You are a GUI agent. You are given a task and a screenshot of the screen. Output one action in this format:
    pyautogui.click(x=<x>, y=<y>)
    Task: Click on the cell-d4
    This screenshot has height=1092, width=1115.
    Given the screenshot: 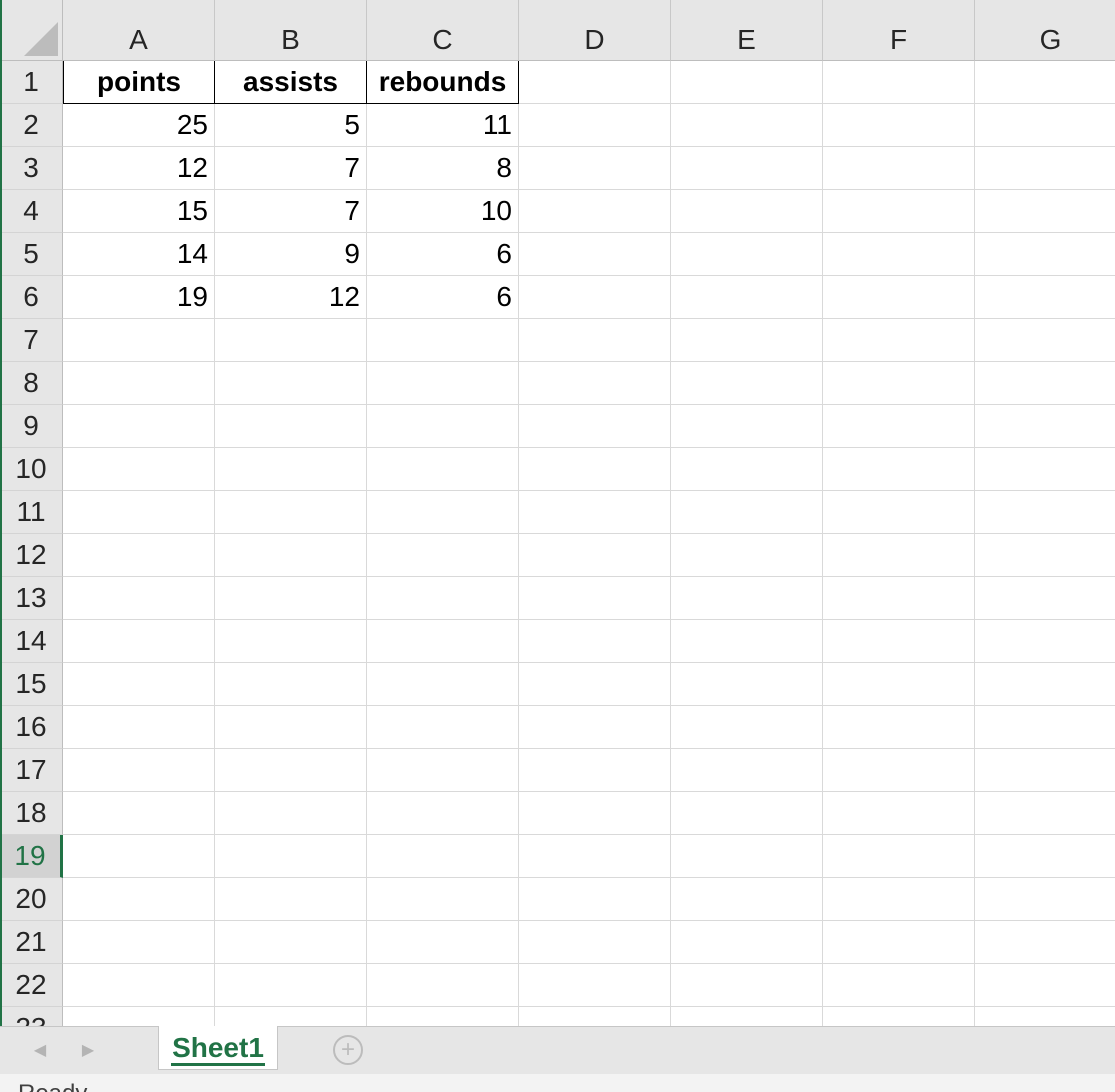 What is the action you would take?
    pyautogui.click(x=595, y=211)
    